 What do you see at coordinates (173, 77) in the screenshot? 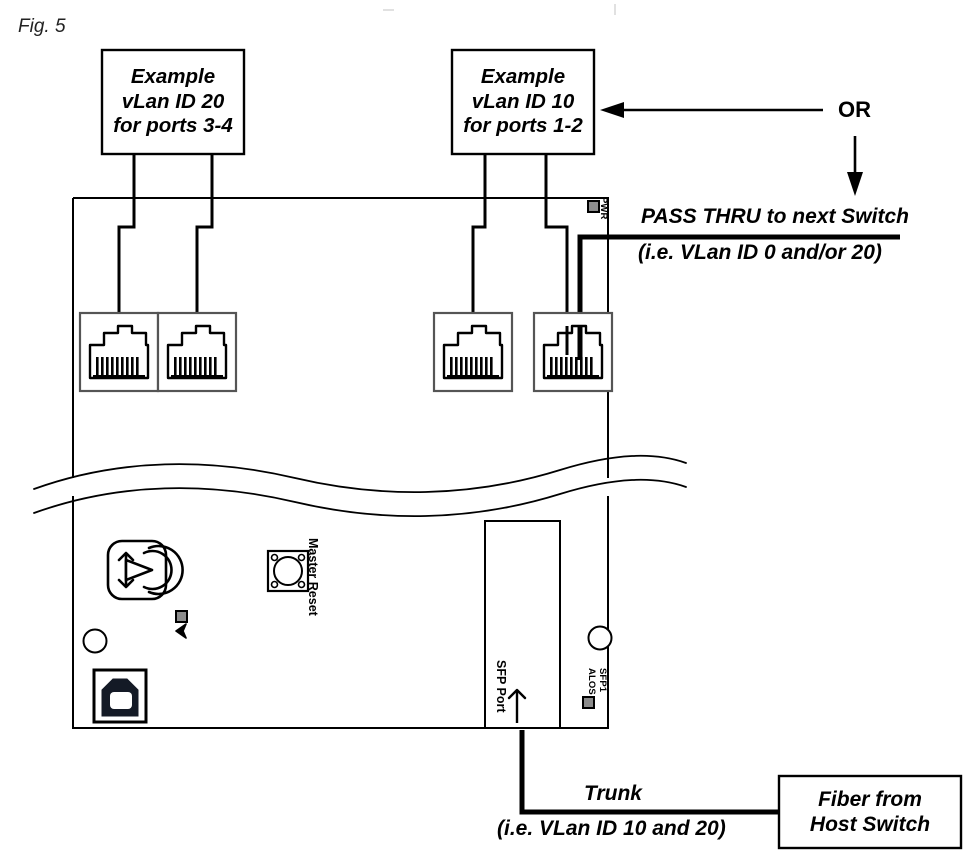
I see `vlan20-line-1: Example` at bounding box center [173, 77].